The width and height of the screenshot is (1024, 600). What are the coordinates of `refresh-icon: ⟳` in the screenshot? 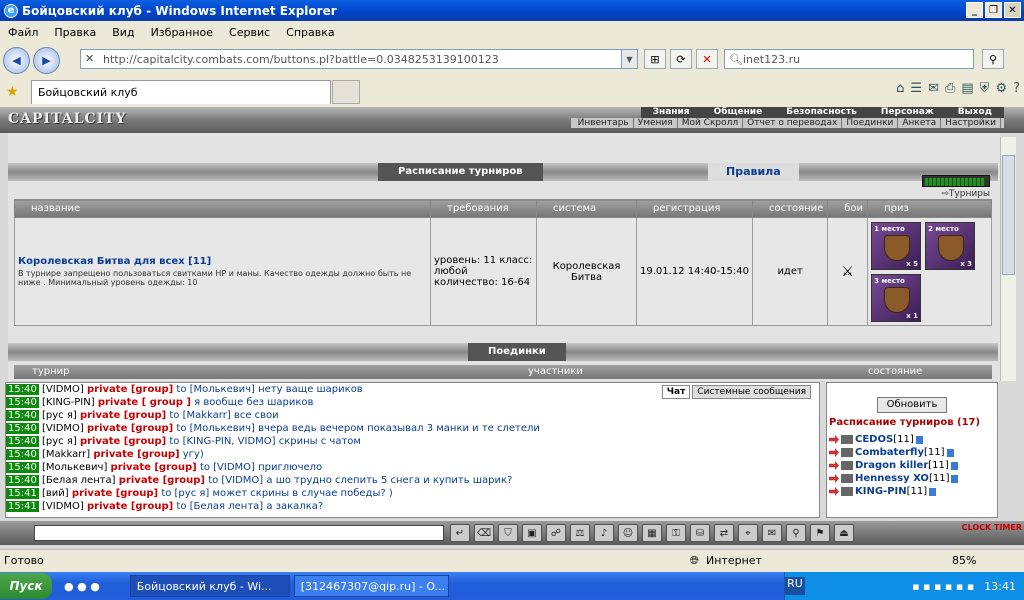 It's located at (681, 59).